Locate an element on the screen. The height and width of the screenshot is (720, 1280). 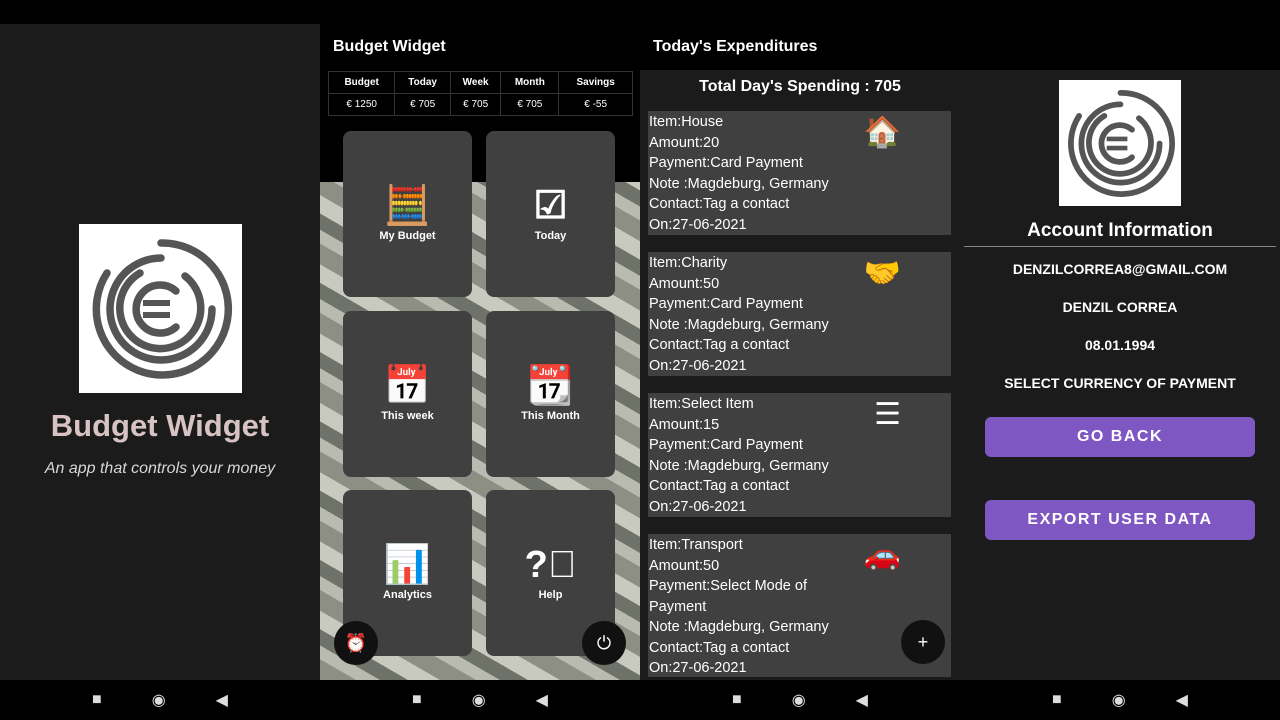
alarm-icon: ⏰ is located at coordinates (356, 642).